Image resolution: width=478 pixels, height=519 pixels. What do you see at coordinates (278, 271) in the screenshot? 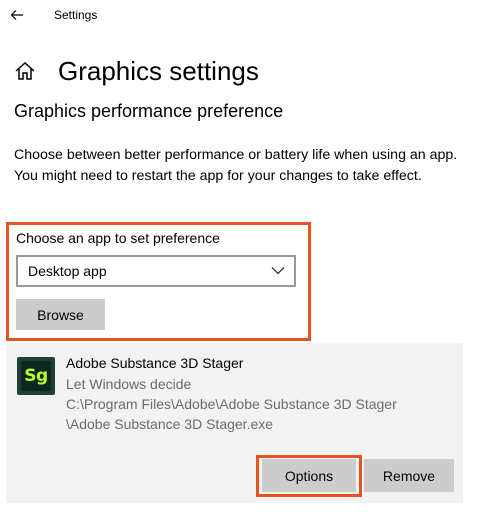
I see `chevron-down-icon` at bounding box center [278, 271].